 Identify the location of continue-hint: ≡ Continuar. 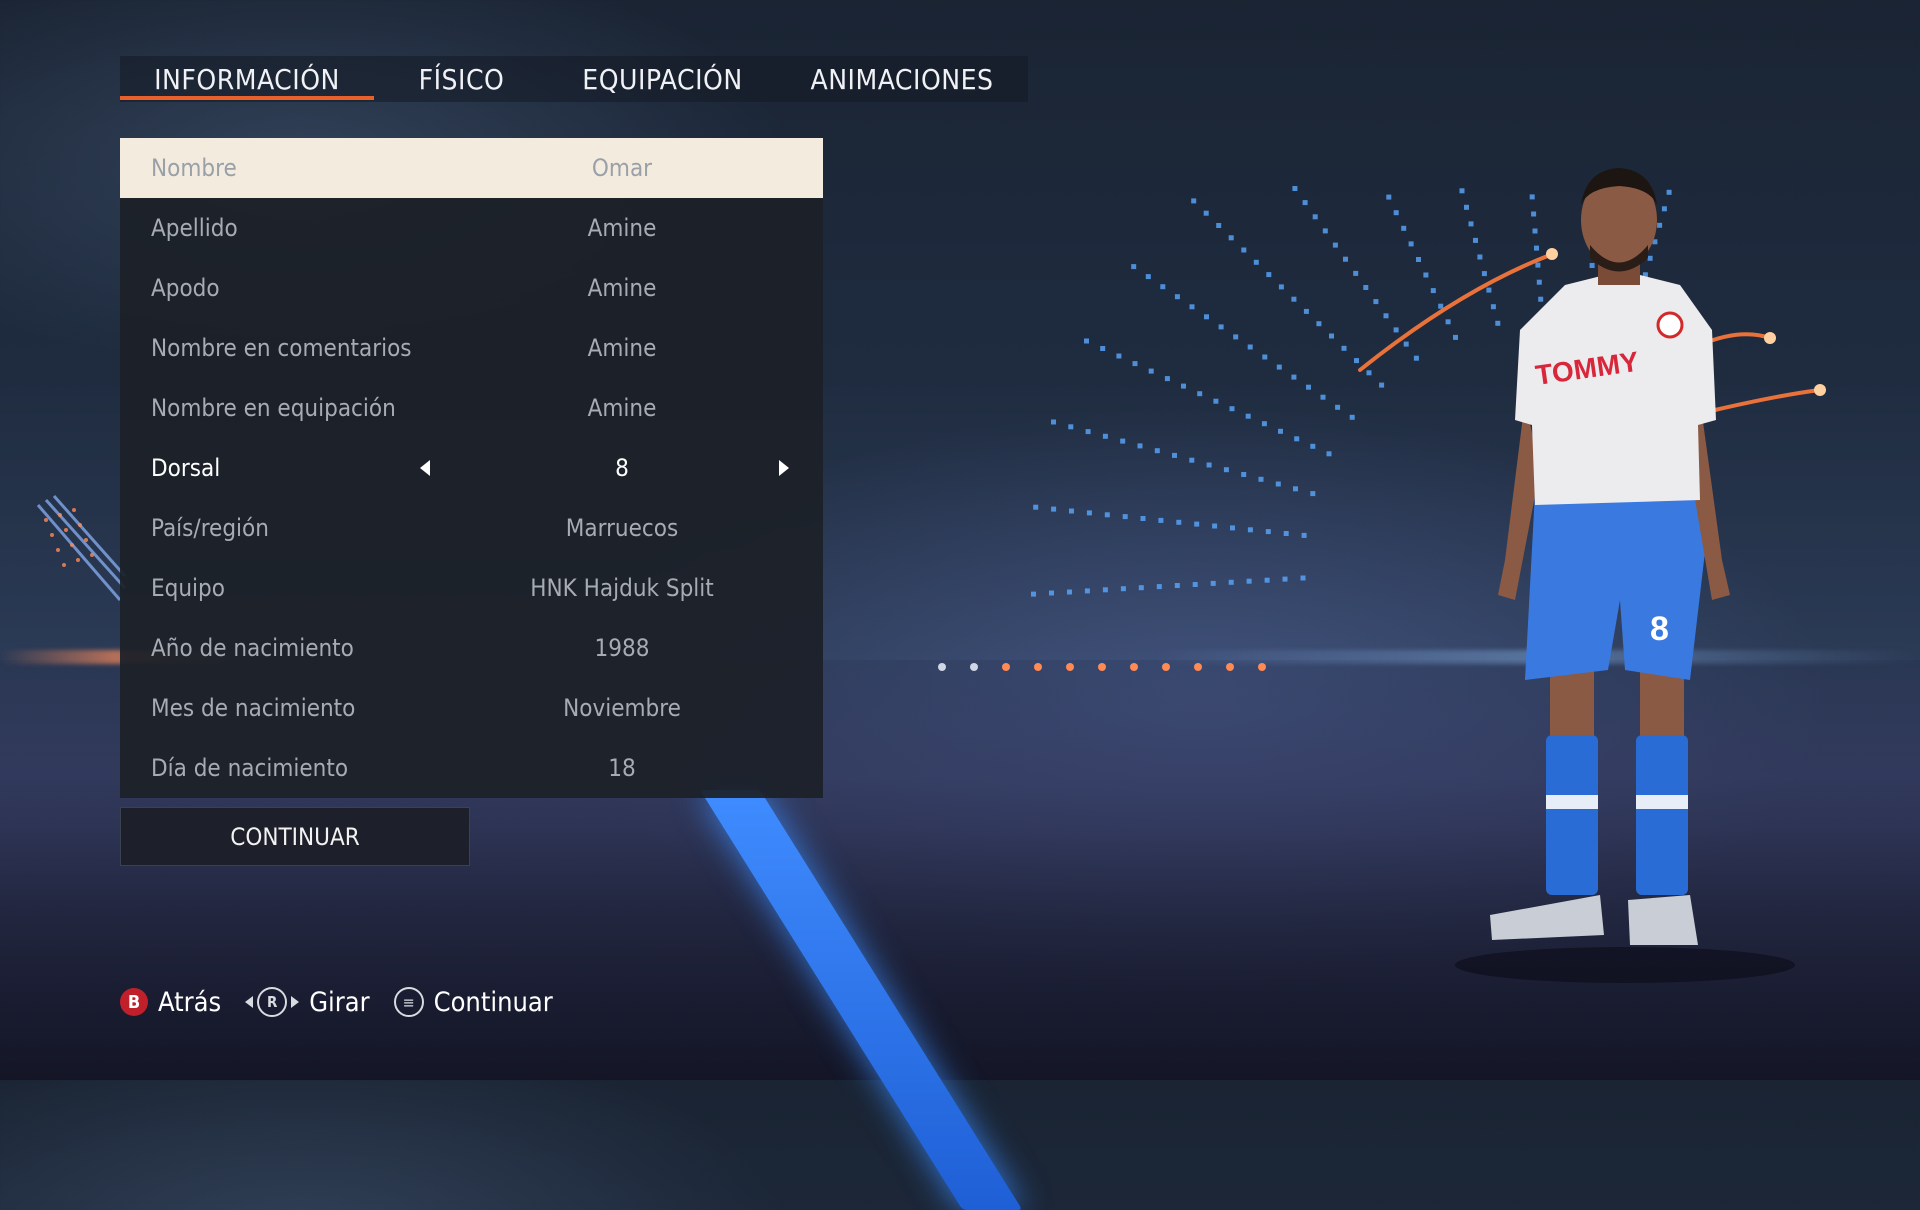
(473, 1002).